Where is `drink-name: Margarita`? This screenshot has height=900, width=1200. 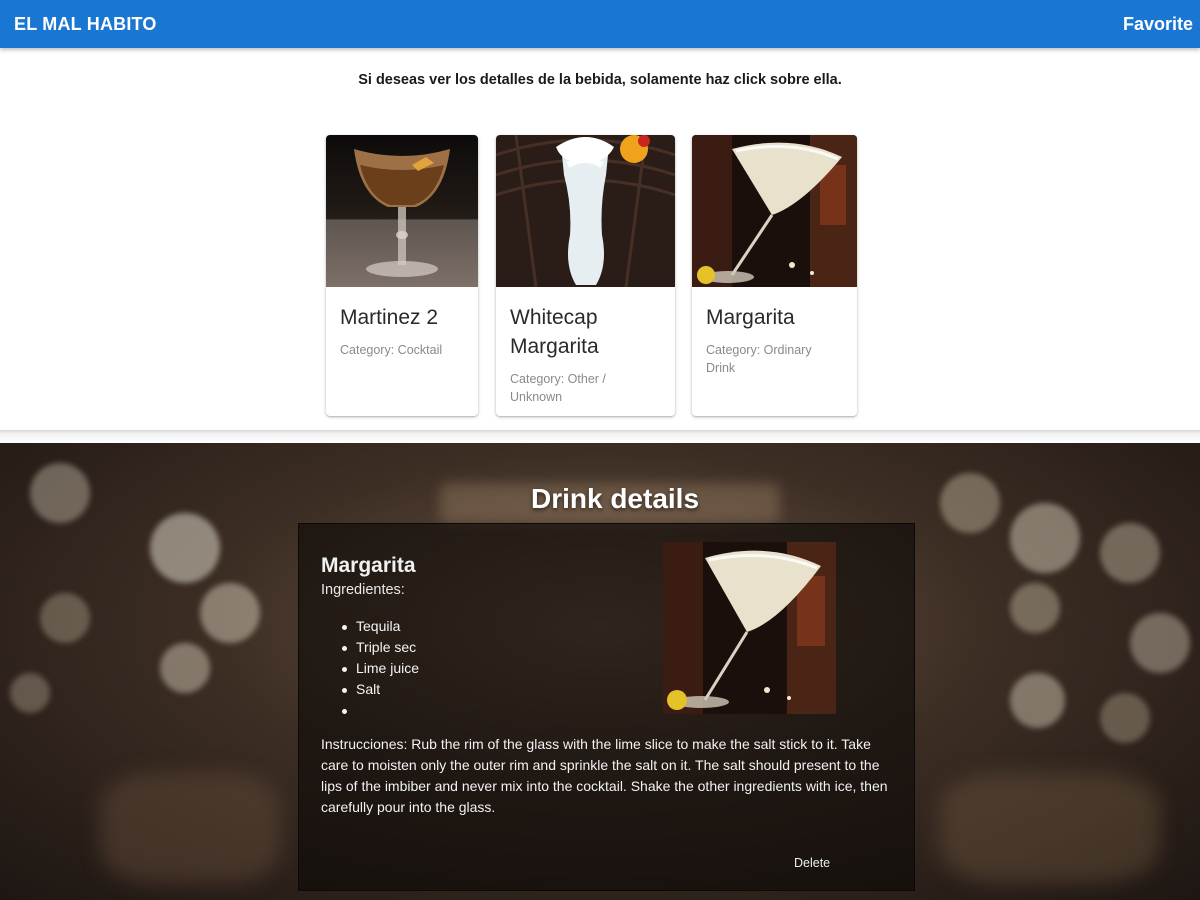
drink-name: Margarita is located at coordinates (750, 317).